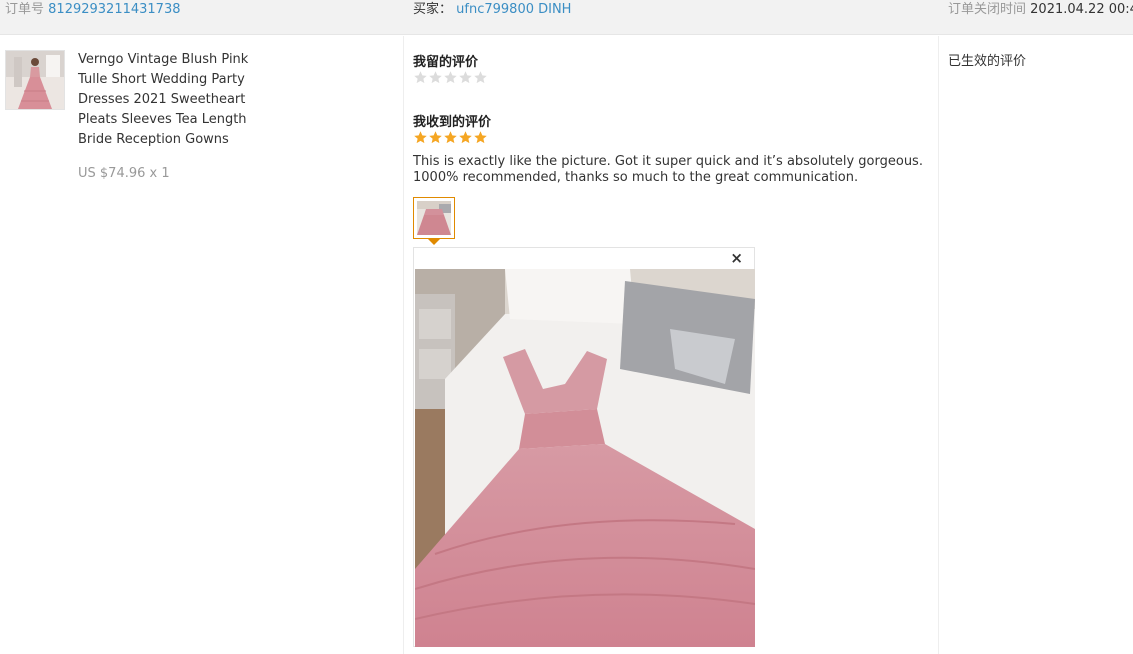 This screenshot has height=654, width=1133. I want to click on order-number-group: 订单号 8129293211431738, so click(93, 10).